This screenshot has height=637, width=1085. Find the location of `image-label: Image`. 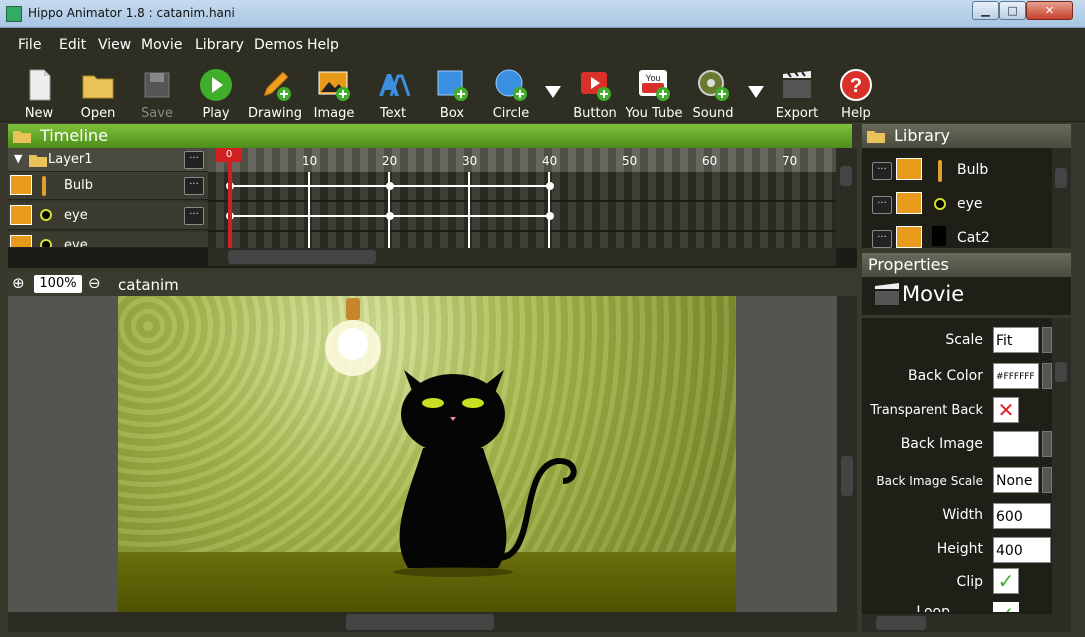

image-label: Image is located at coordinates (334, 113).